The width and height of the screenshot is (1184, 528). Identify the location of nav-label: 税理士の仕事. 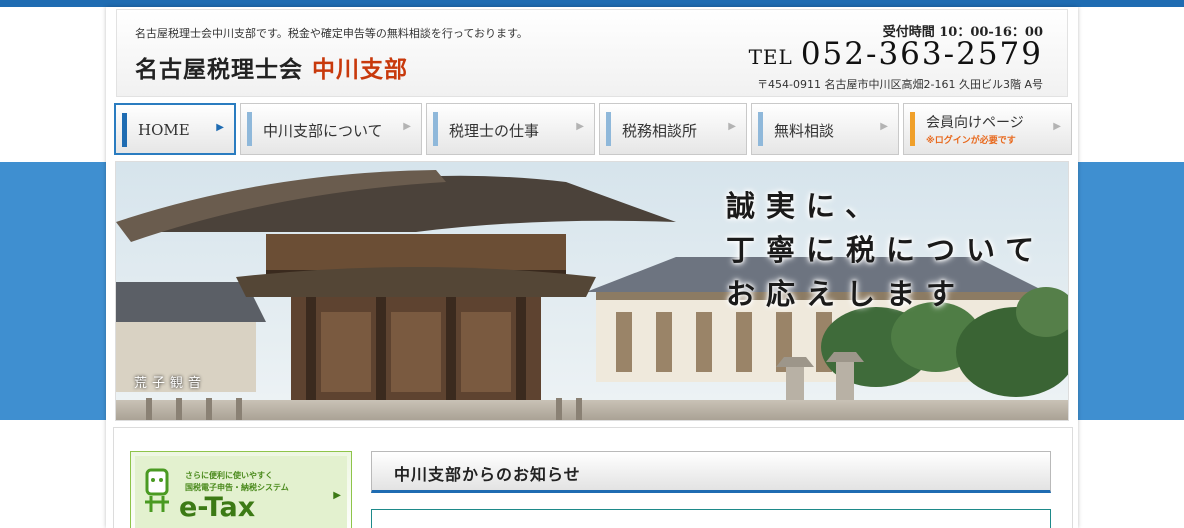
(494, 131).